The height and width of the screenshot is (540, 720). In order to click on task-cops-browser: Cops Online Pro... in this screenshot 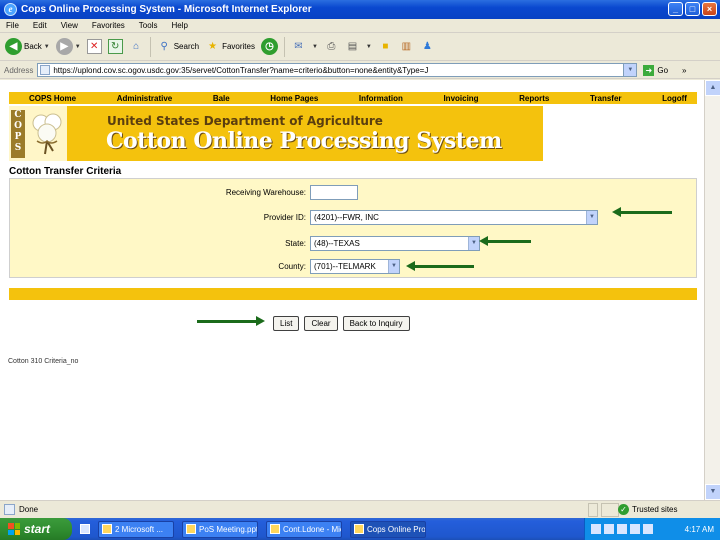, I will do `click(388, 529)`.